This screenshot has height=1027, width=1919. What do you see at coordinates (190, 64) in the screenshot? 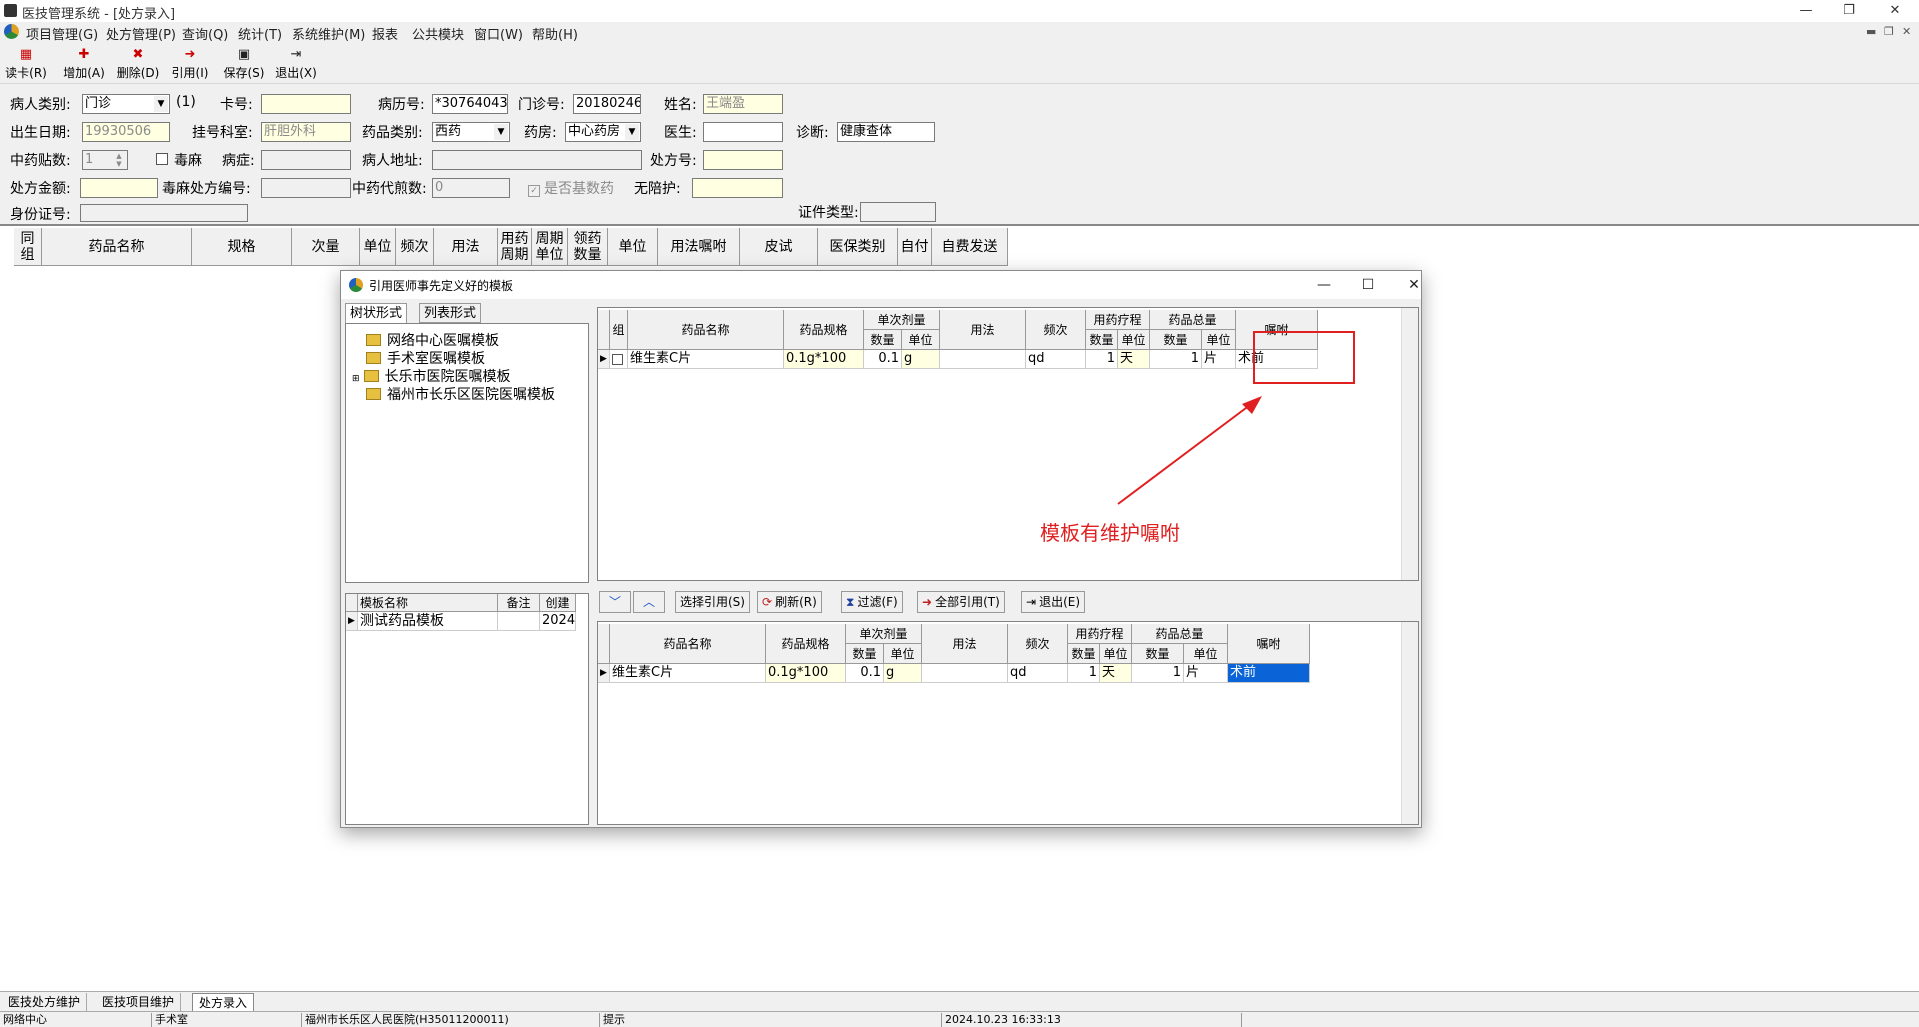
I see `quote-button: ➜ 引用(I)` at bounding box center [190, 64].